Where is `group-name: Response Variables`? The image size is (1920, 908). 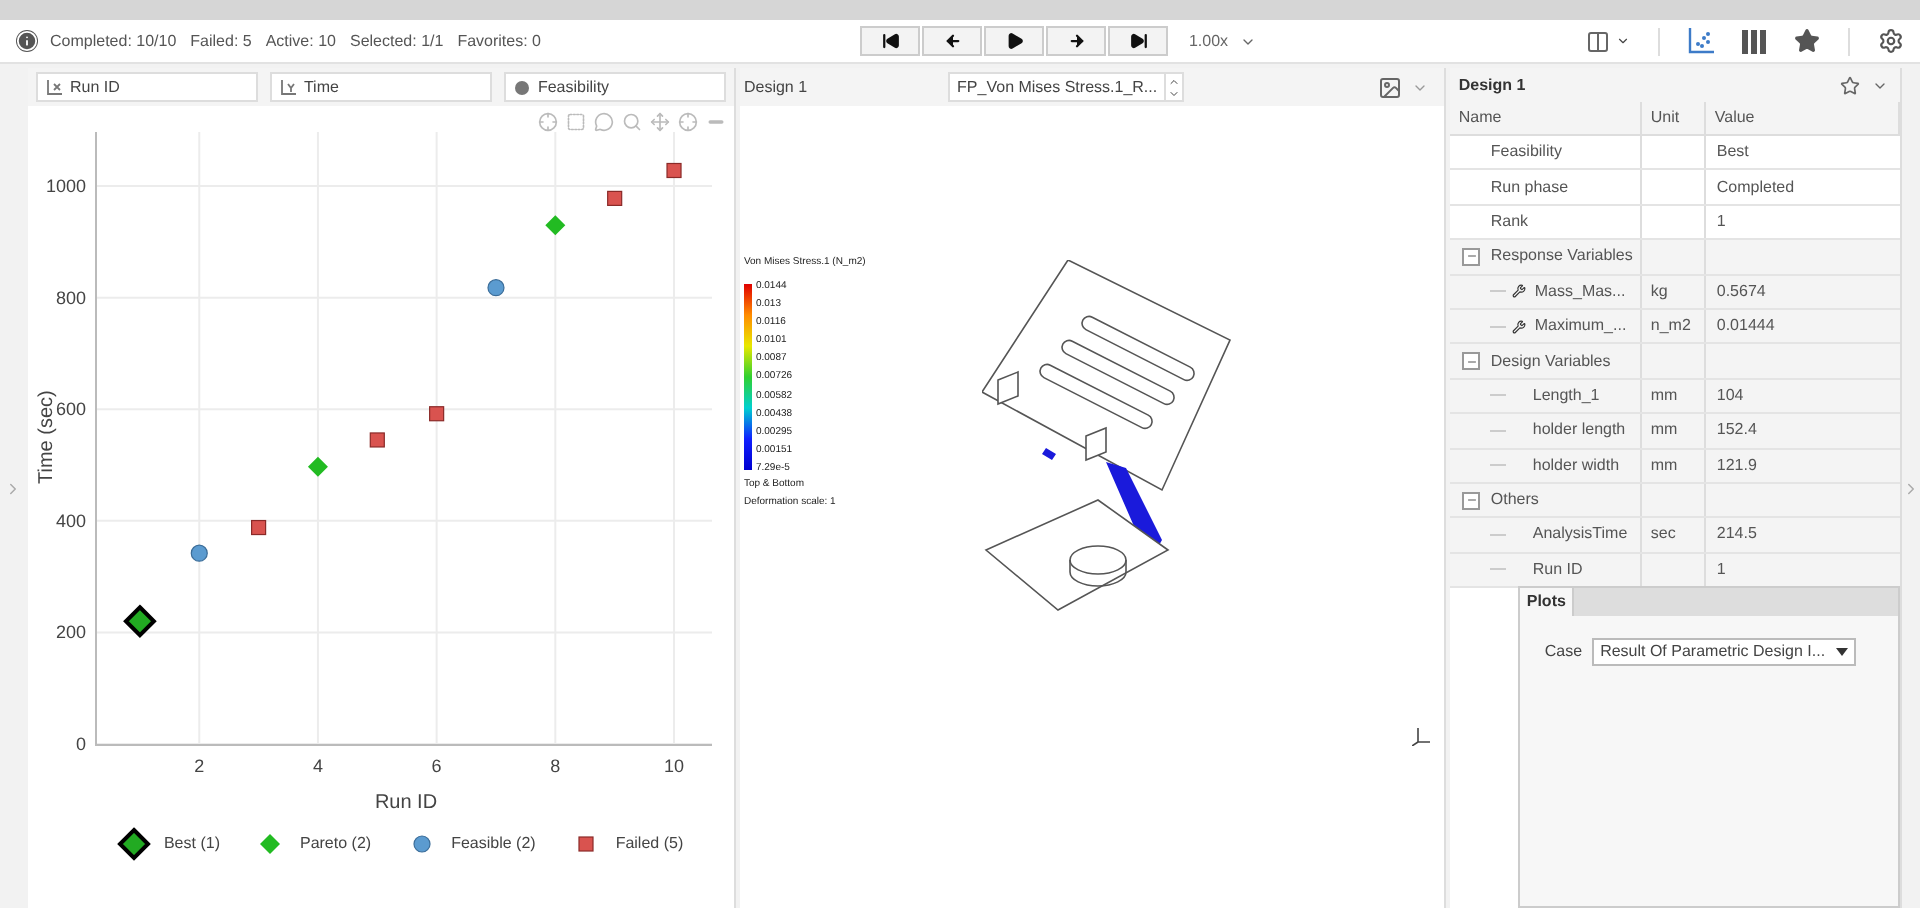
group-name: Response Variables is located at coordinates (1561, 256).